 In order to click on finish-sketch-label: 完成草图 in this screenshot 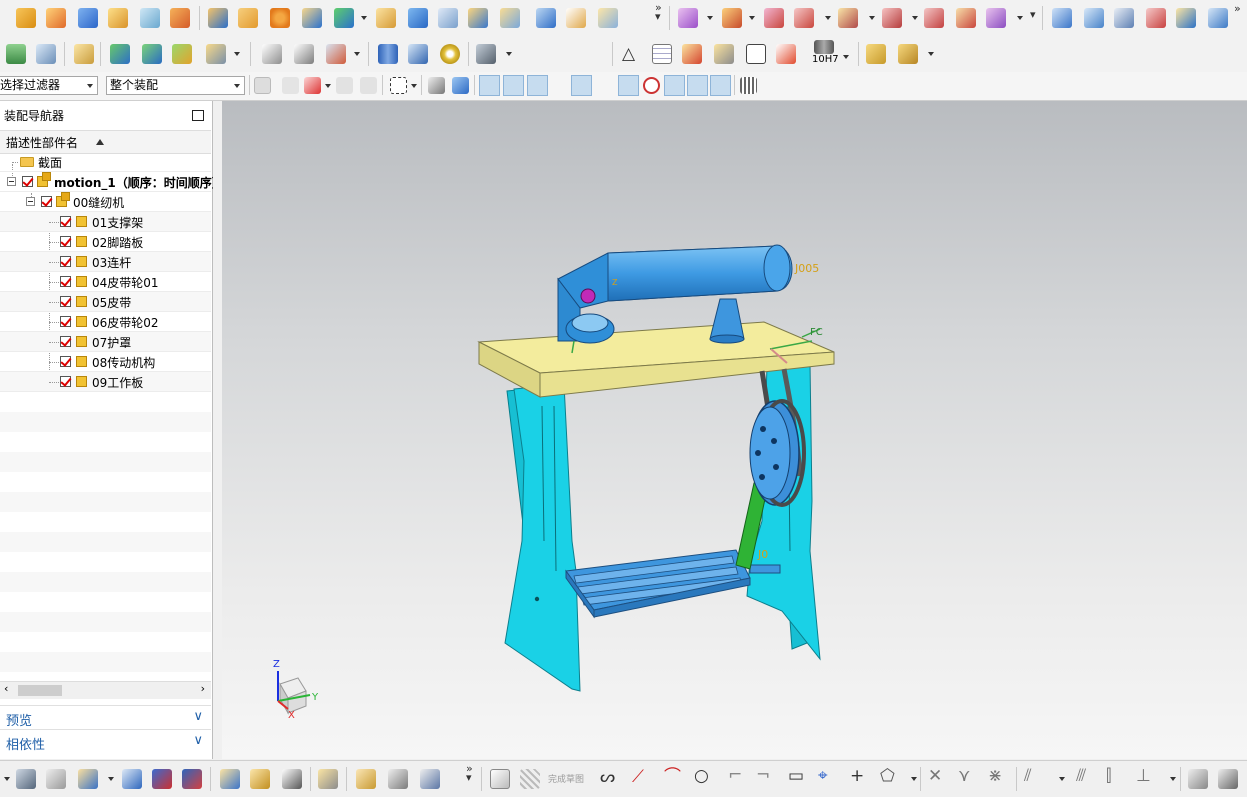, I will do `click(566, 778)`.